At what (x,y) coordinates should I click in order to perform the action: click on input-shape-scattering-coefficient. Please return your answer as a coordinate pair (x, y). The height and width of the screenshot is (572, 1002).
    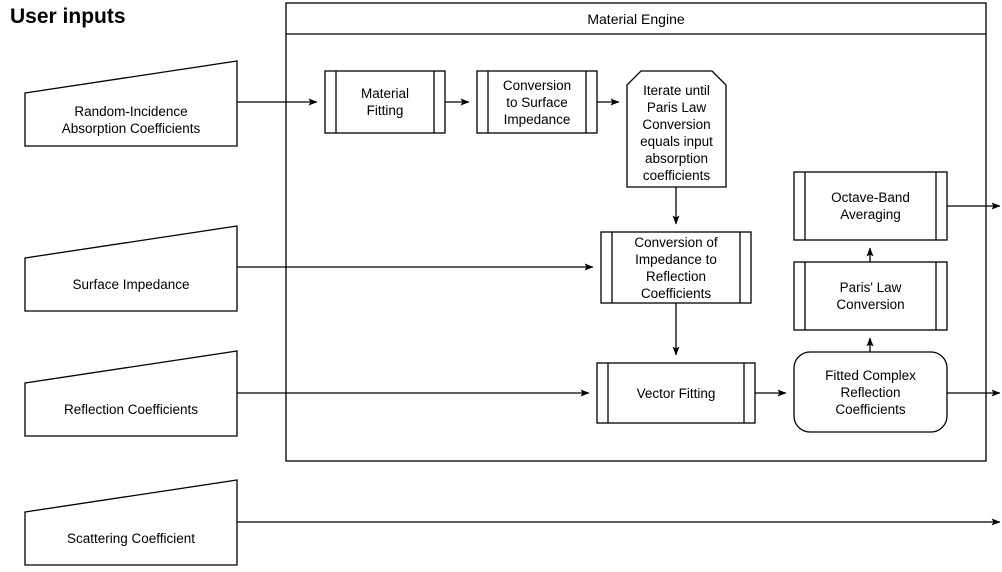
    Looking at the image, I should click on (131, 522).